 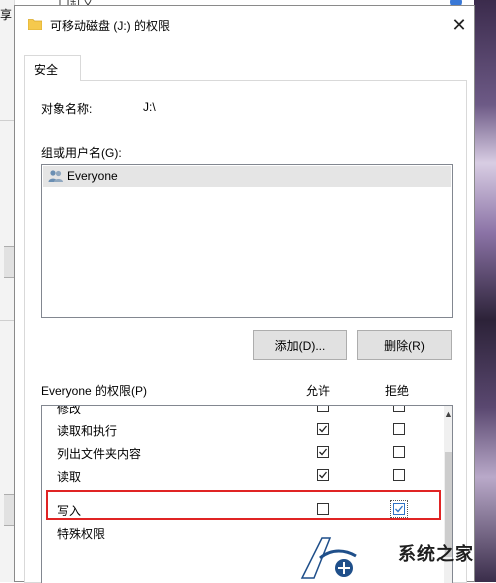 What do you see at coordinates (328, 558) in the screenshot?
I see `watermark-logo-icon` at bounding box center [328, 558].